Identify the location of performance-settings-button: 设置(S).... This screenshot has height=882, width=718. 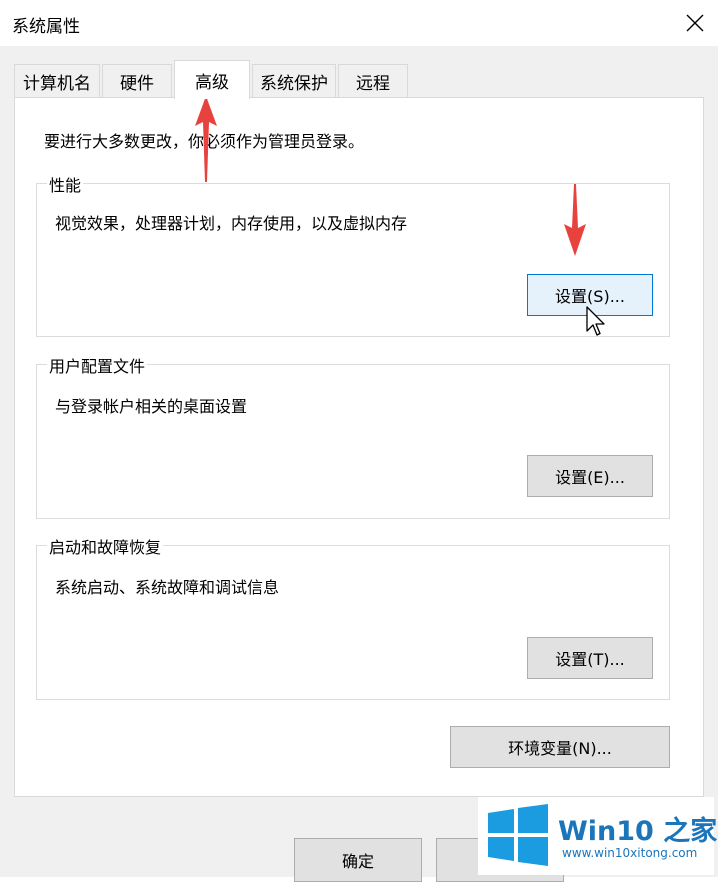
(590, 295).